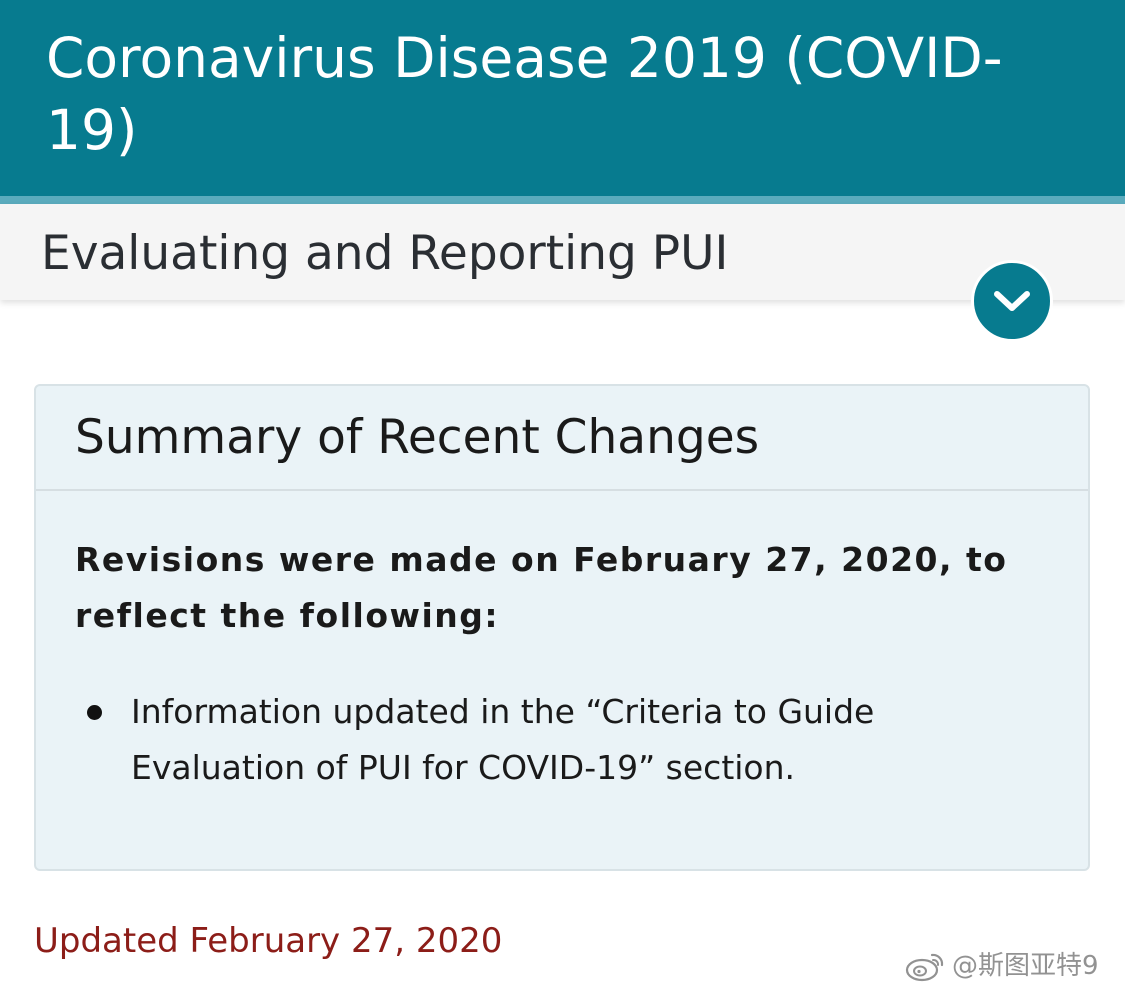 The width and height of the screenshot is (1125, 991). What do you see at coordinates (385, 253) in the screenshot?
I see `section-nav-title: Evaluating and Reporting PUI` at bounding box center [385, 253].